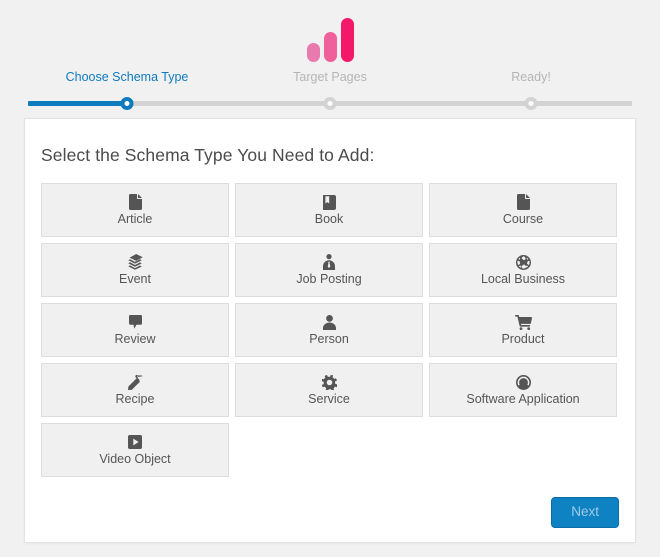  I want to click on schema-tile-label: Recipe, so click(135, 398).